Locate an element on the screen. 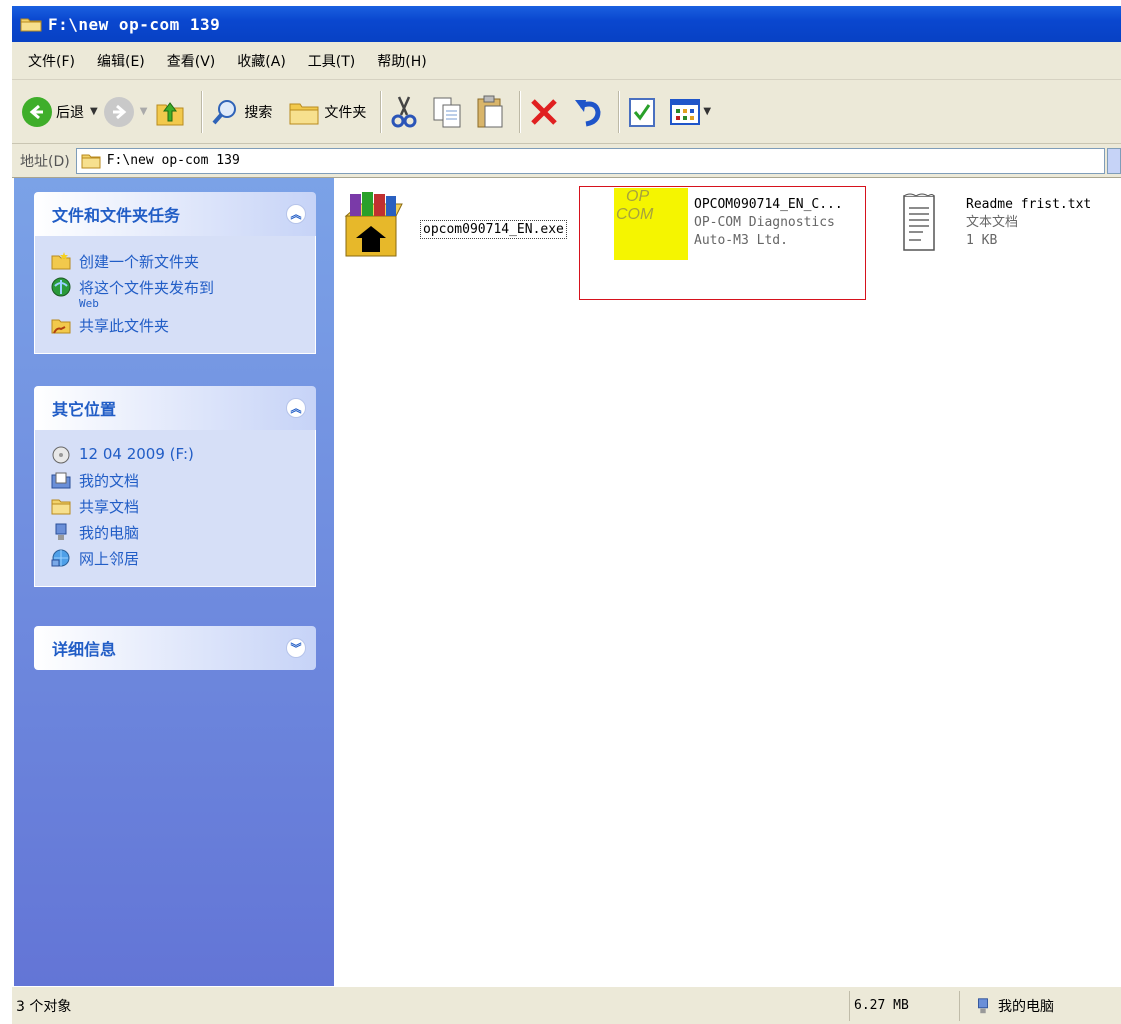 This screenshot has height=1024, width=1121. status-size: 6.27 MB is located at coordinates (905, 1005).